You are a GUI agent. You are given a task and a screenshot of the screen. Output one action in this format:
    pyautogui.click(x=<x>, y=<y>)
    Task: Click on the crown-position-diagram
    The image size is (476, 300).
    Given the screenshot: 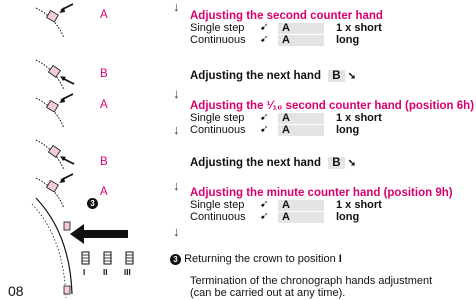 What is the action you would take?
    pyautogui.click(x=82, y=248)
    